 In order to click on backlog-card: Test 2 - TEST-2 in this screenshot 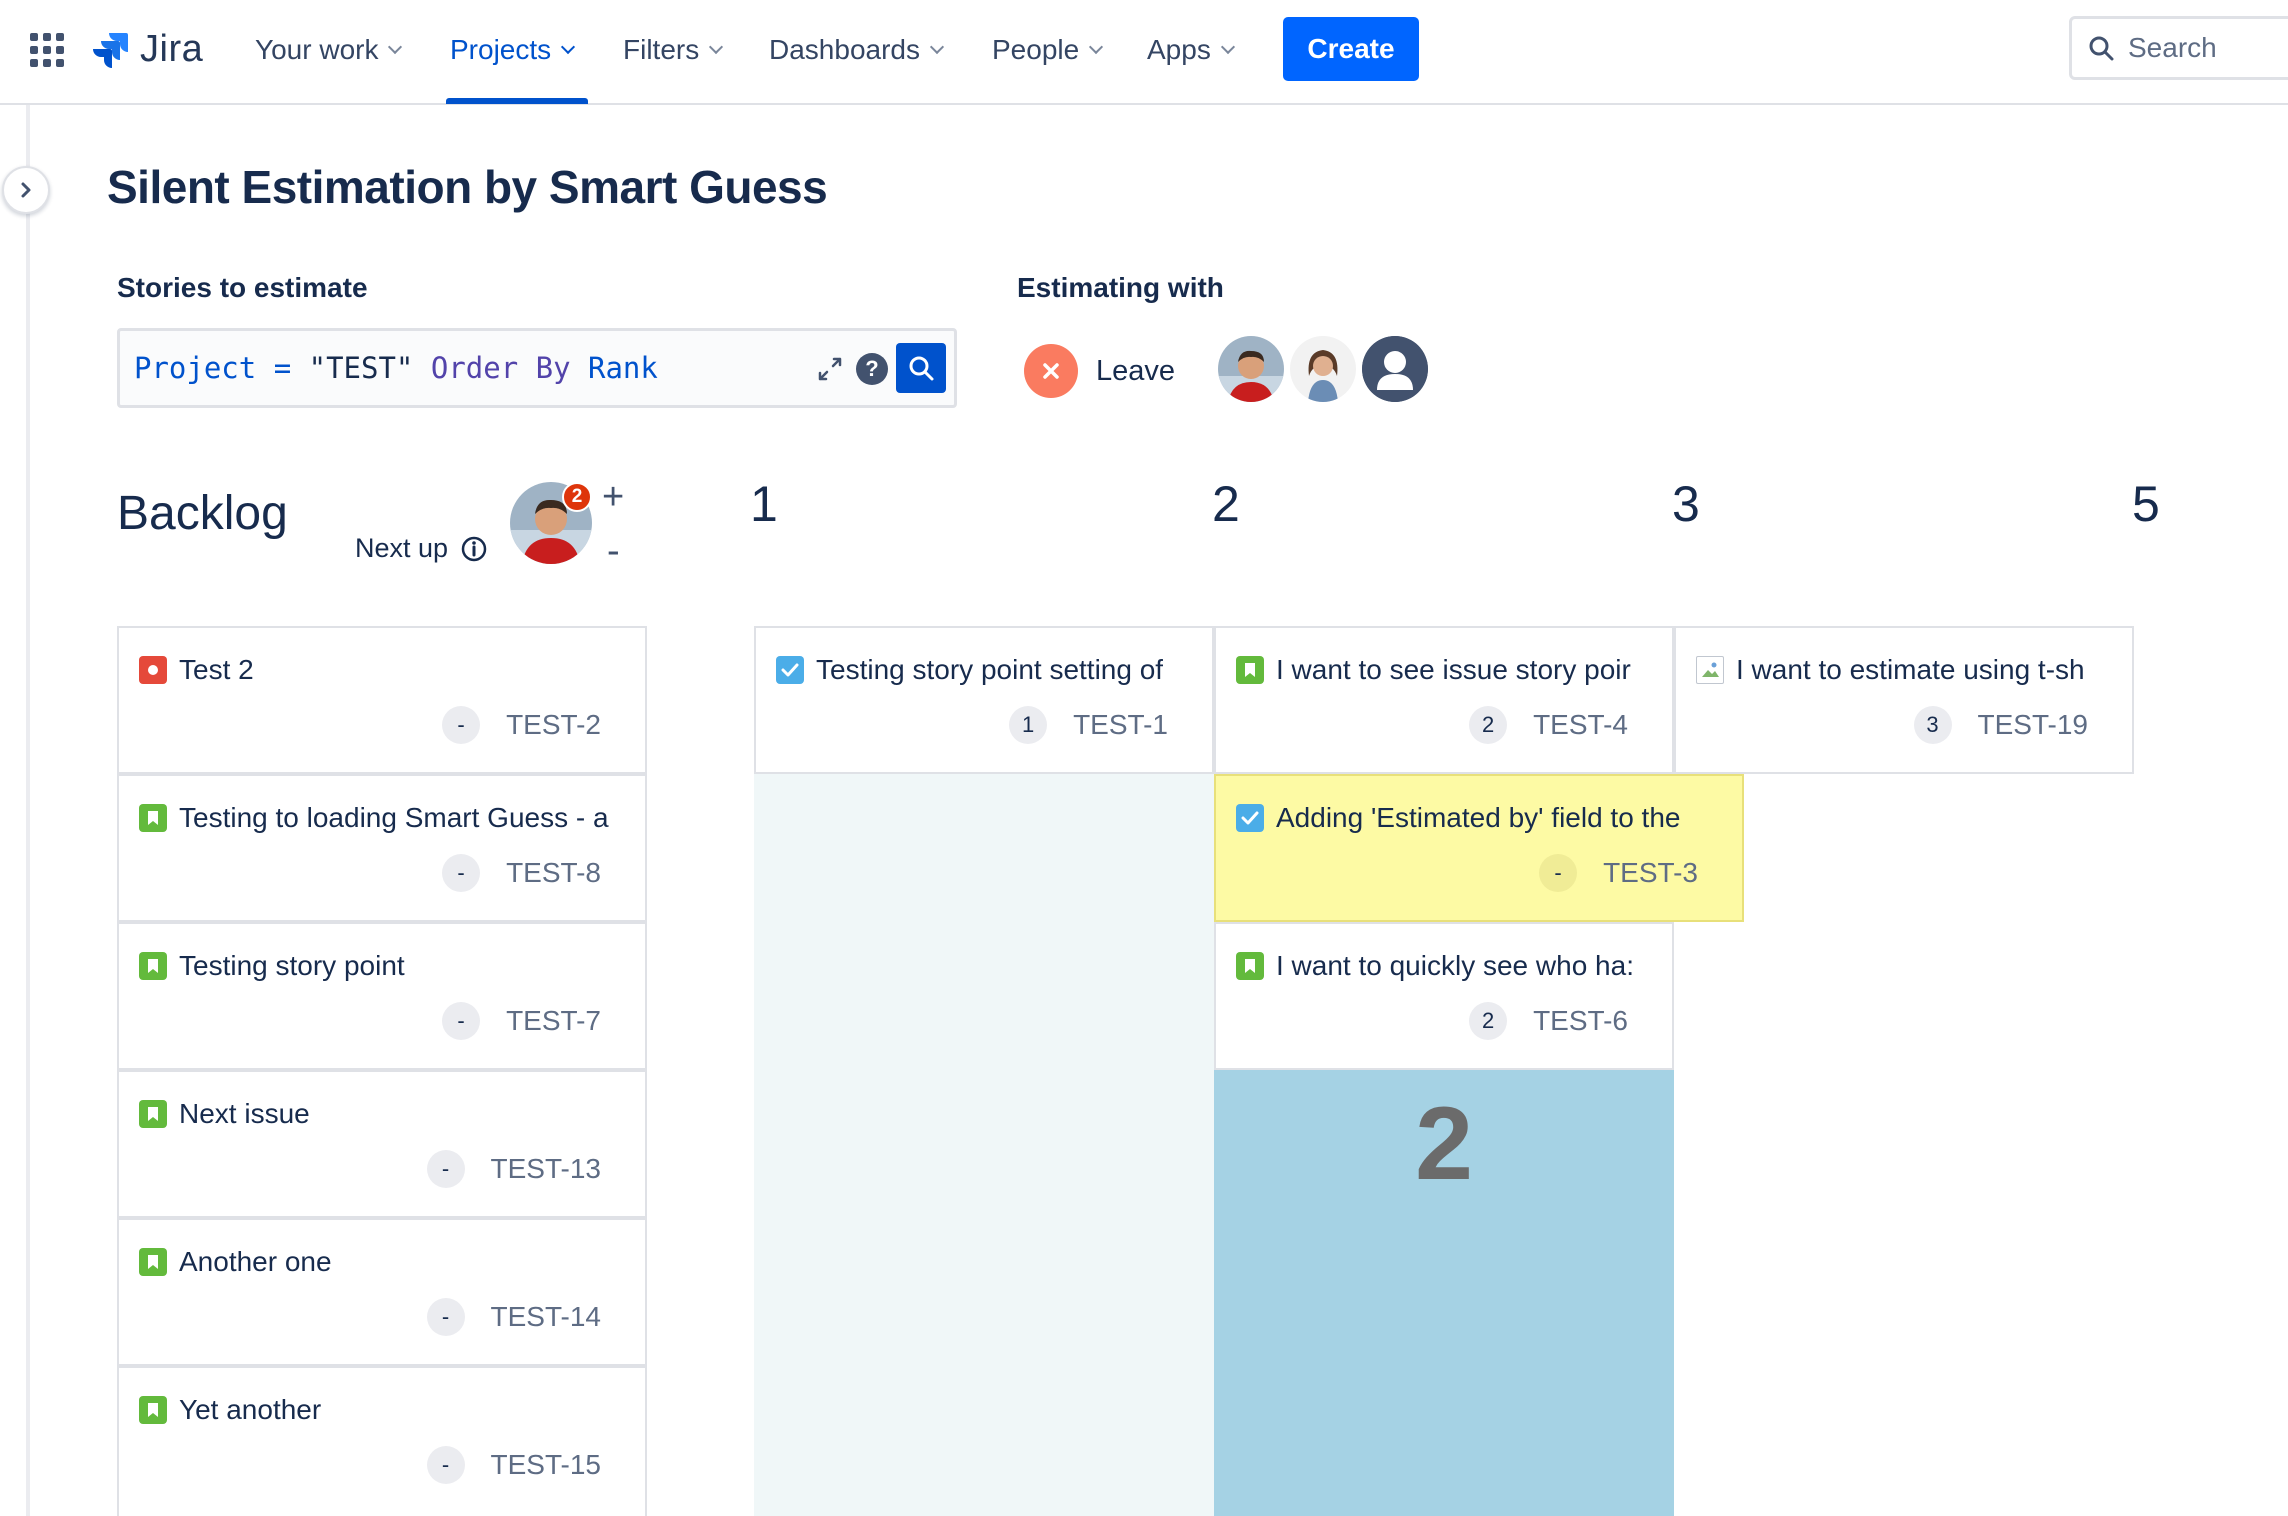, I will do `click(382, 700)`.